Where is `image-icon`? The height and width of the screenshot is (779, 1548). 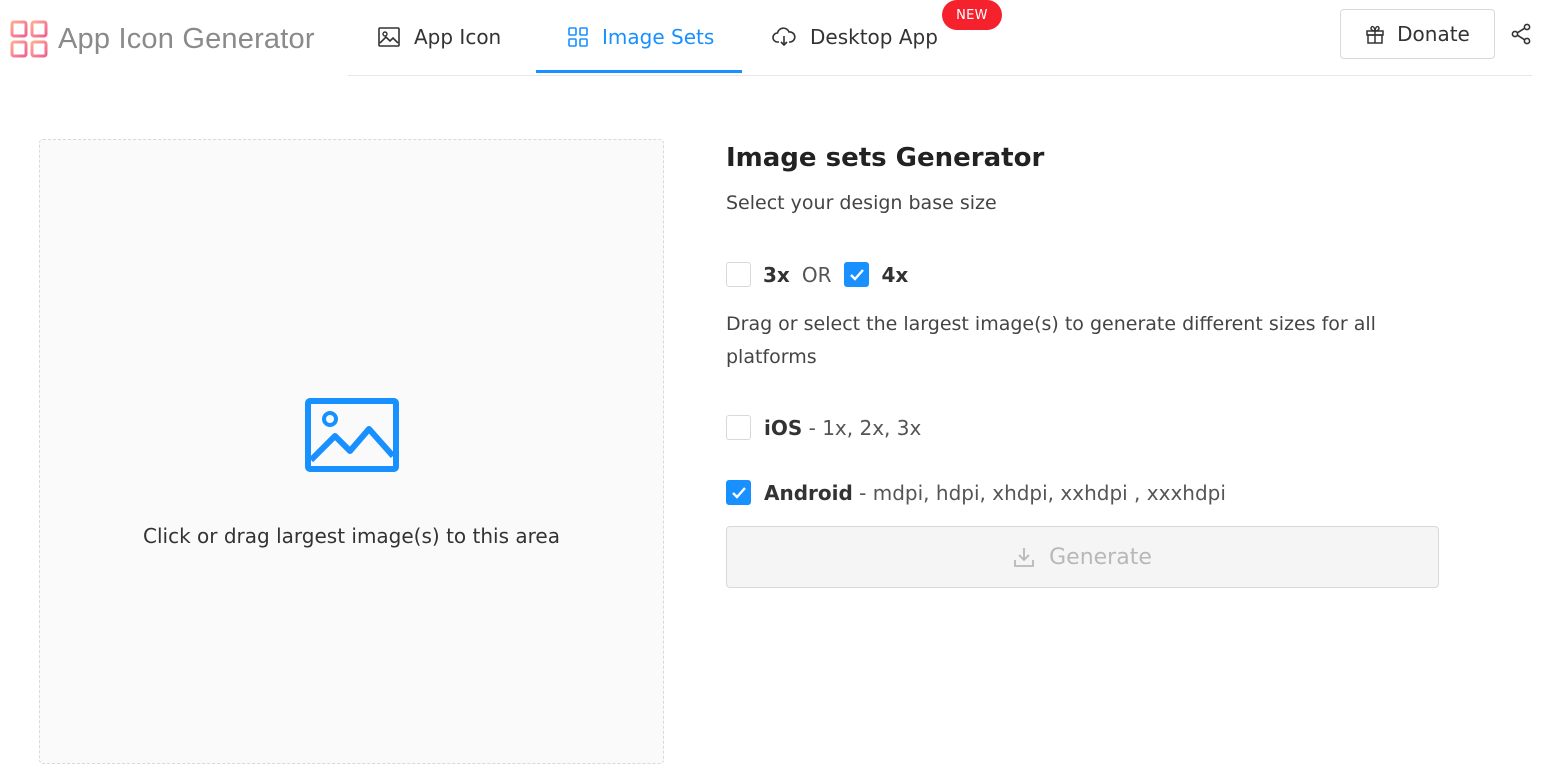 image-icon is located at coordinates (389, 37).